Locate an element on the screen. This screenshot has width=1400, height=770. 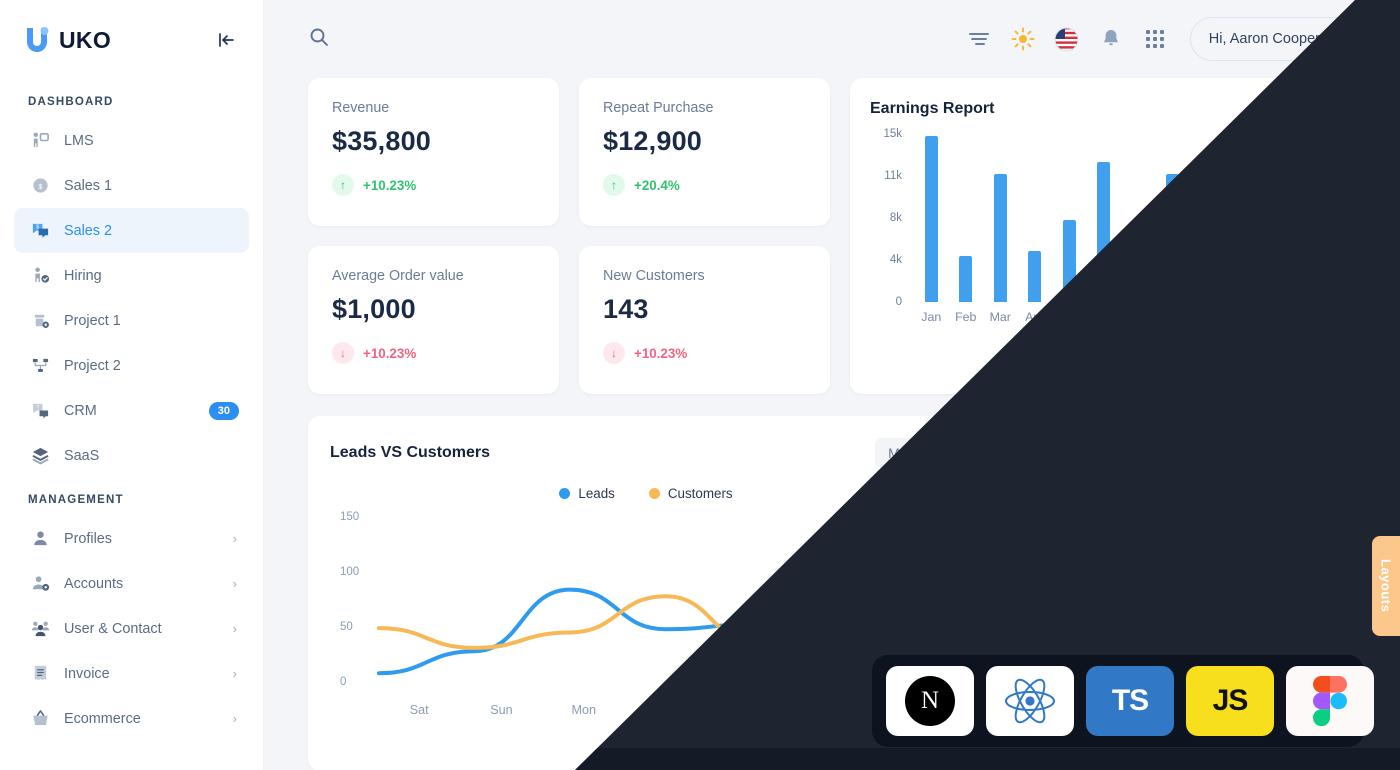
x-axis-tick: Feb is located at coordinates (966, 317).